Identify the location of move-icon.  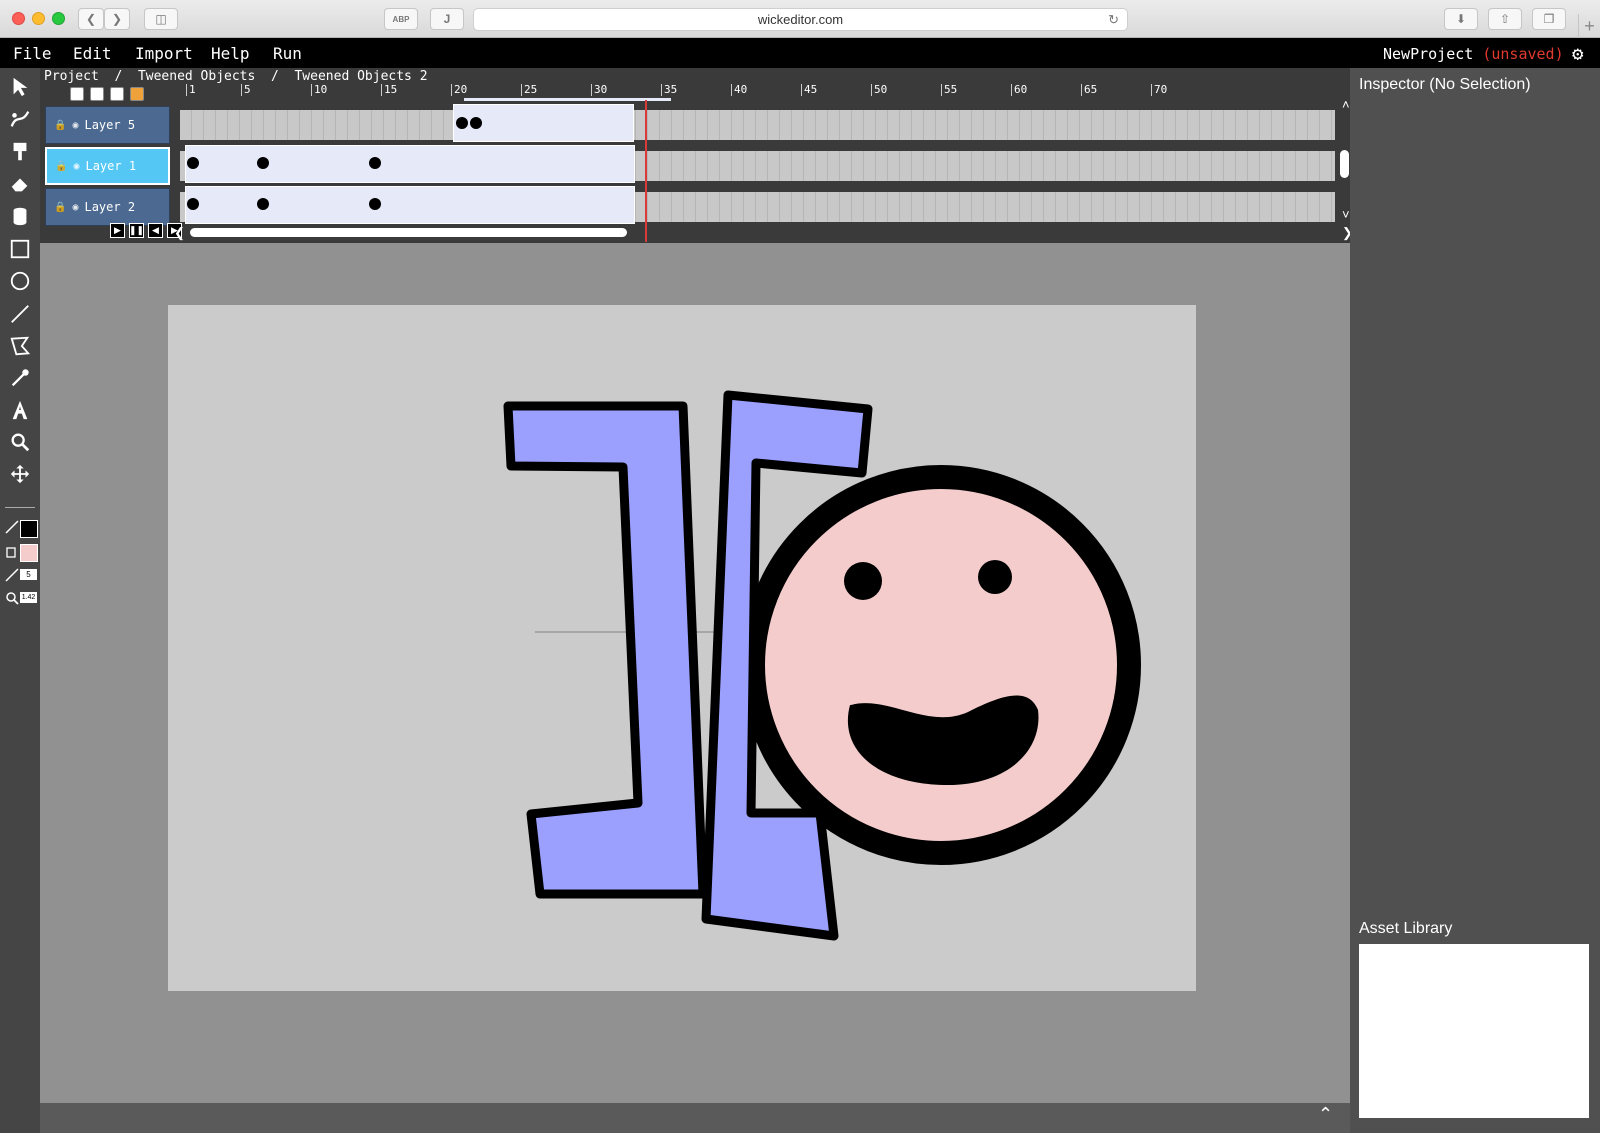
(20, 474).